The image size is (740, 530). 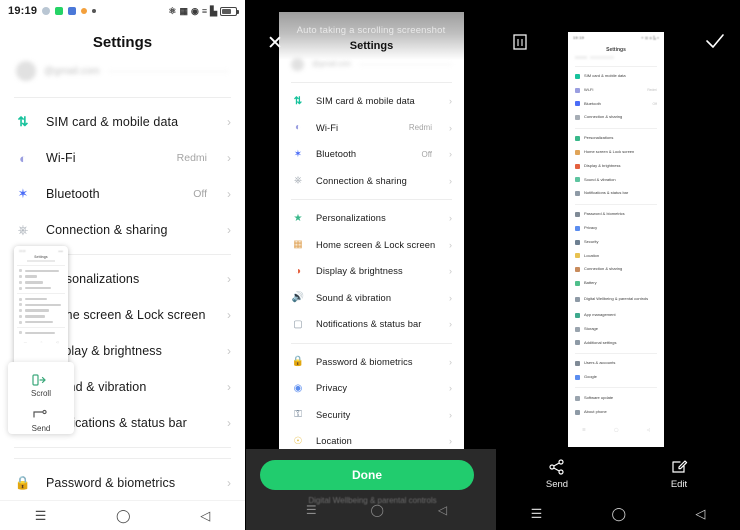 I want to click on floating-screenshot-thumbnail: 19:19 ●●● Settings — ○ ◁, so click(x=41, y=311).